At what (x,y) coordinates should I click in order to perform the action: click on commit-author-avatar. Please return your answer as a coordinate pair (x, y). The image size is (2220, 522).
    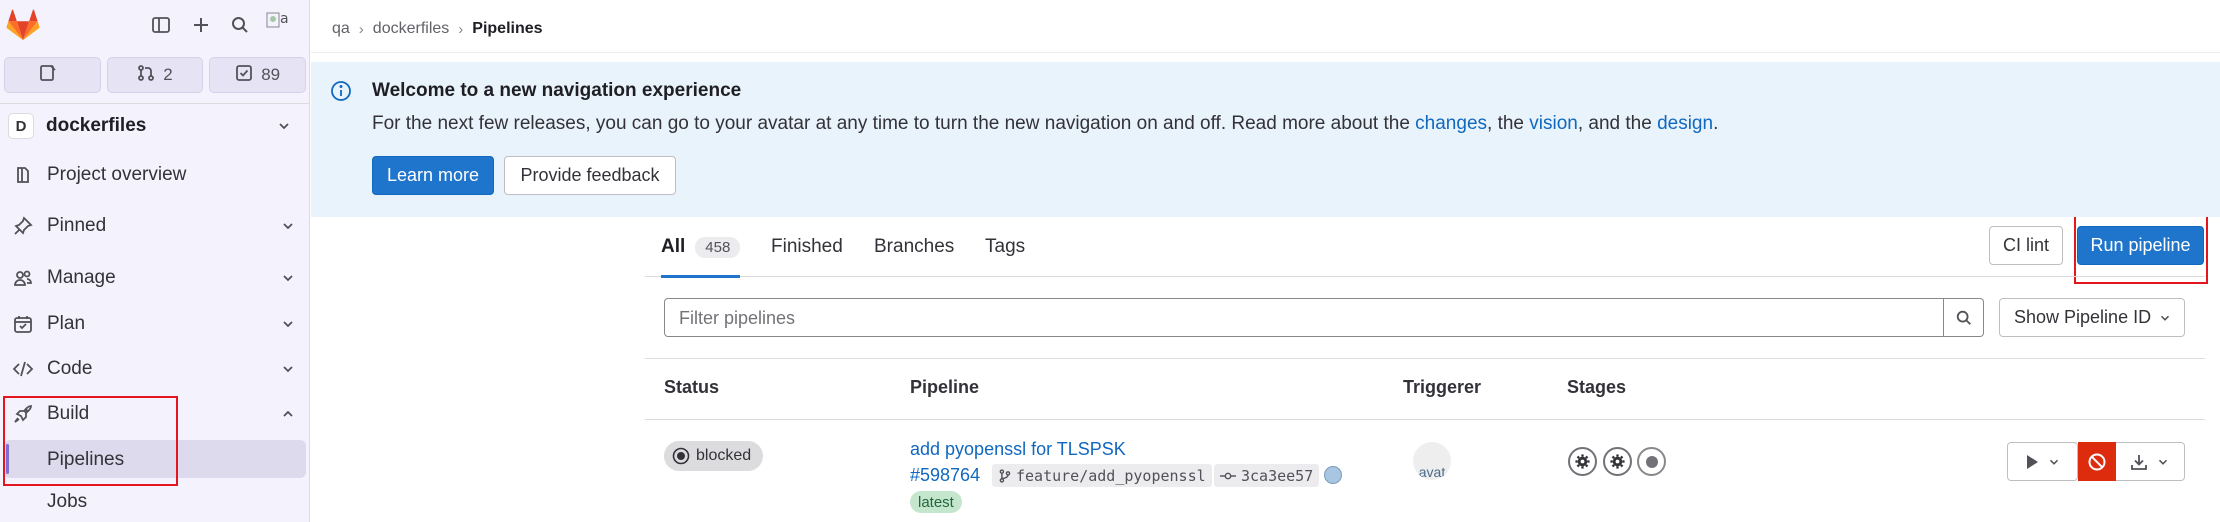
    Looking at the image, I should click on (1333, 475).